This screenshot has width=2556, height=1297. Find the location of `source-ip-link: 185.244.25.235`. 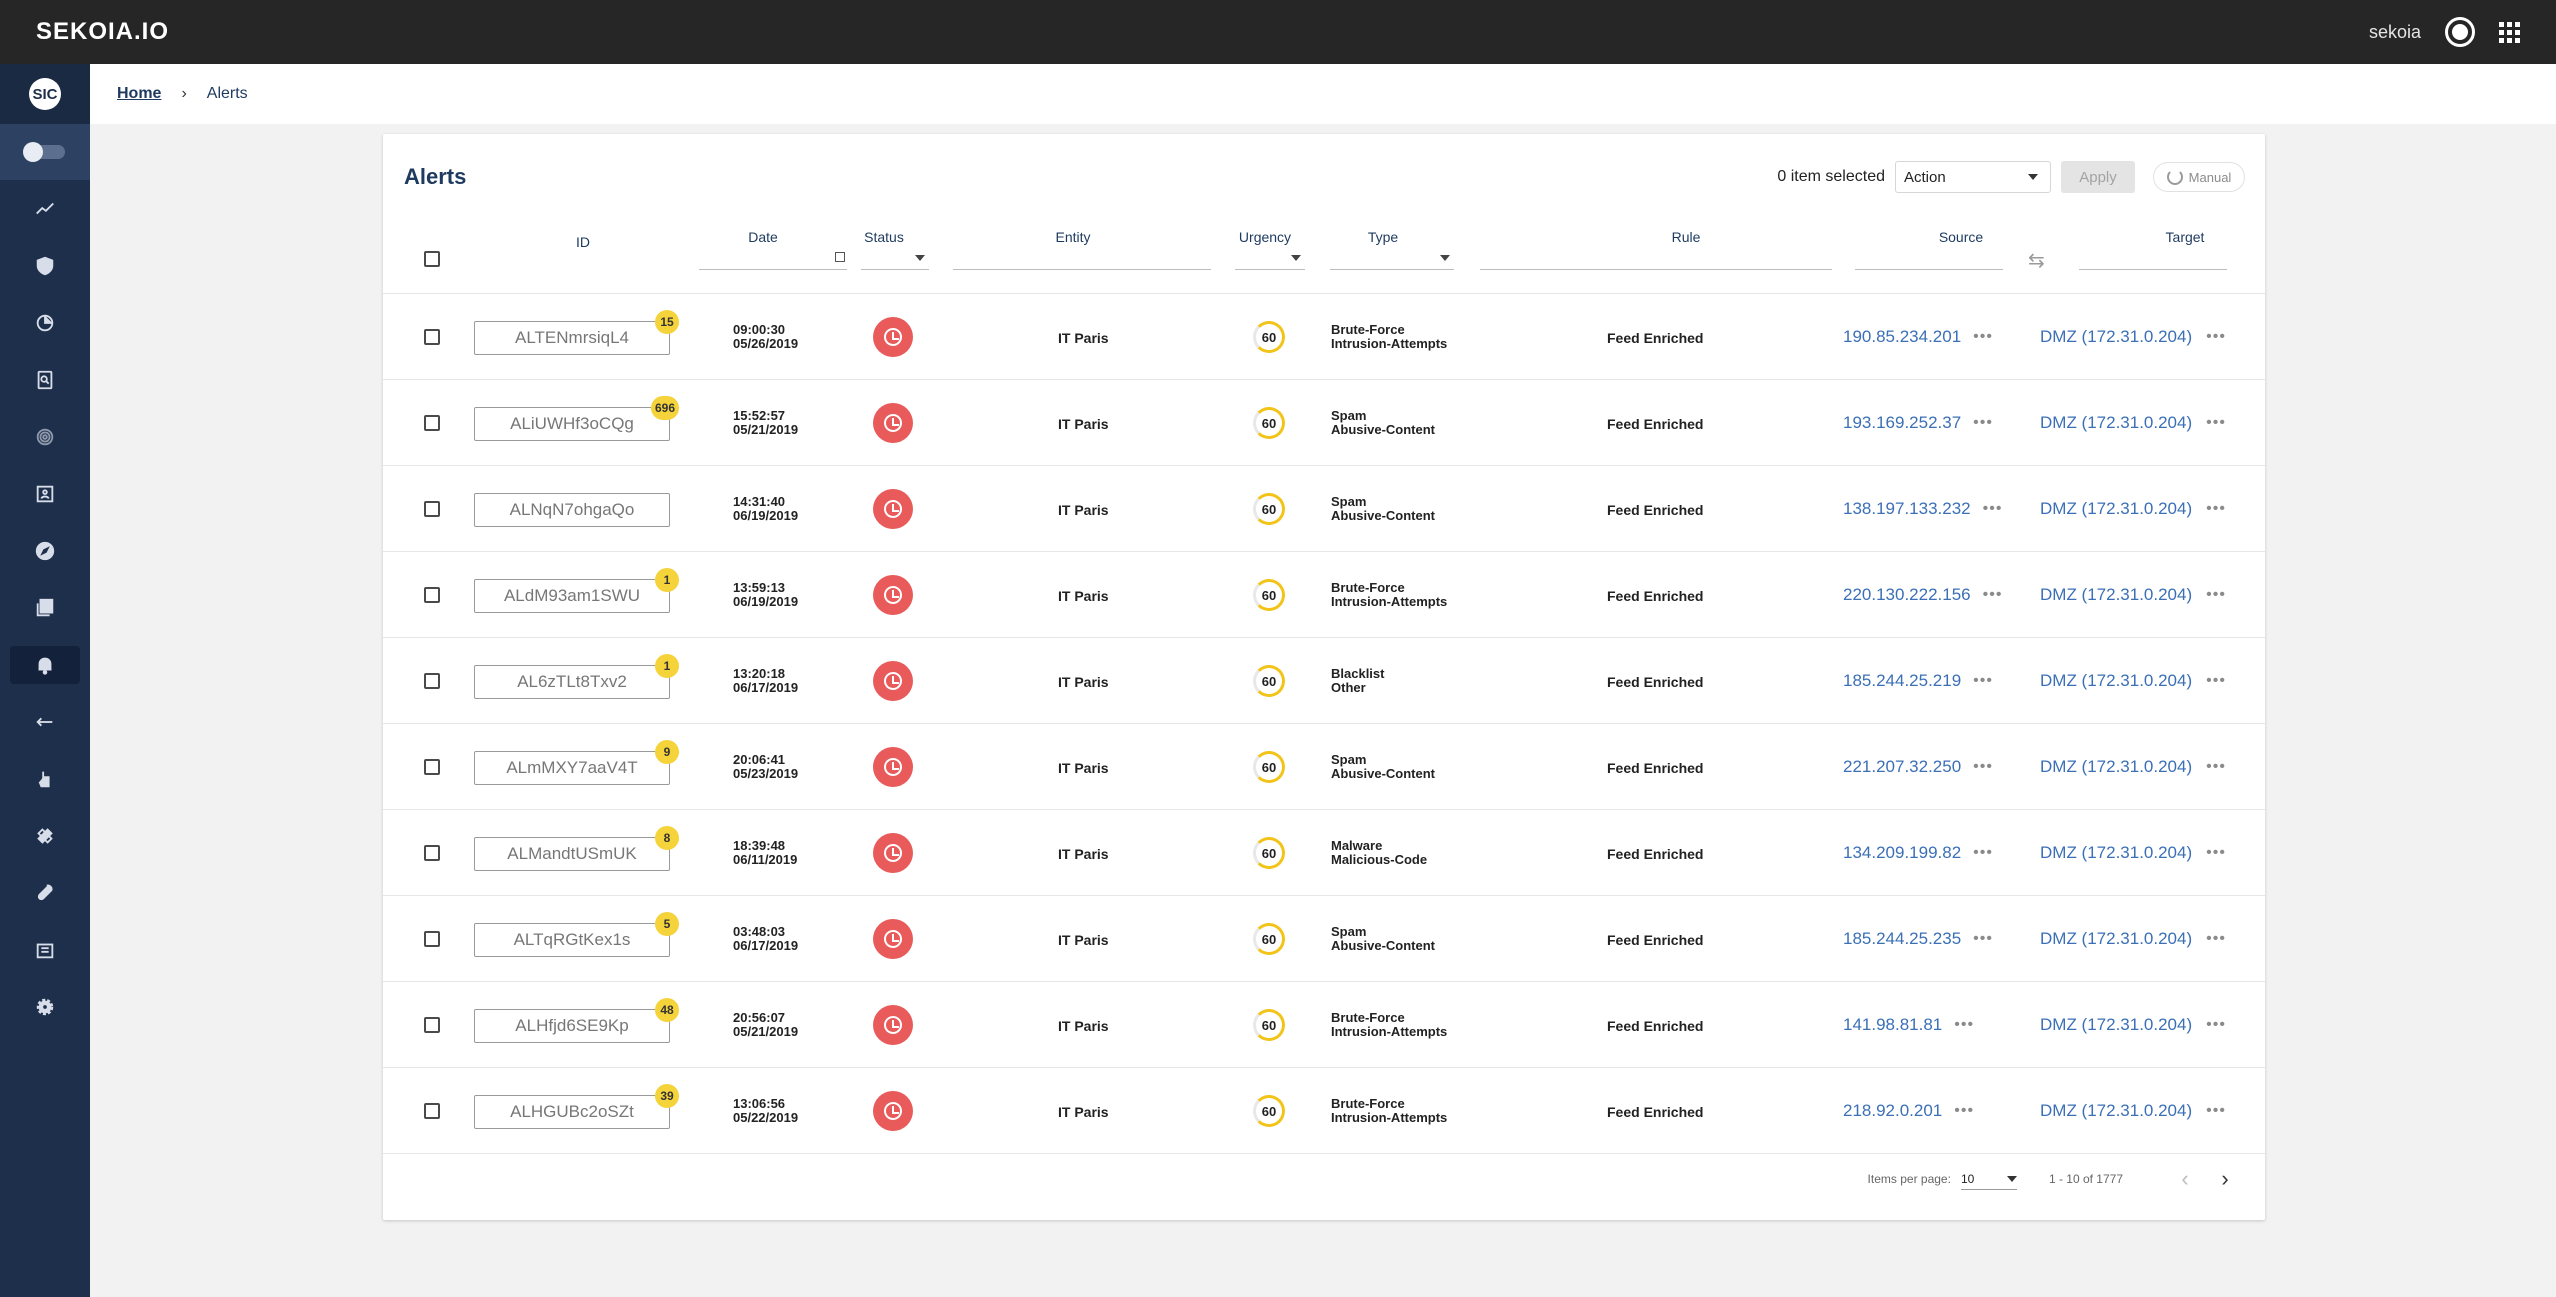

source-ip-link: 185.244.25.235 is located at coordinates (1902, 939).